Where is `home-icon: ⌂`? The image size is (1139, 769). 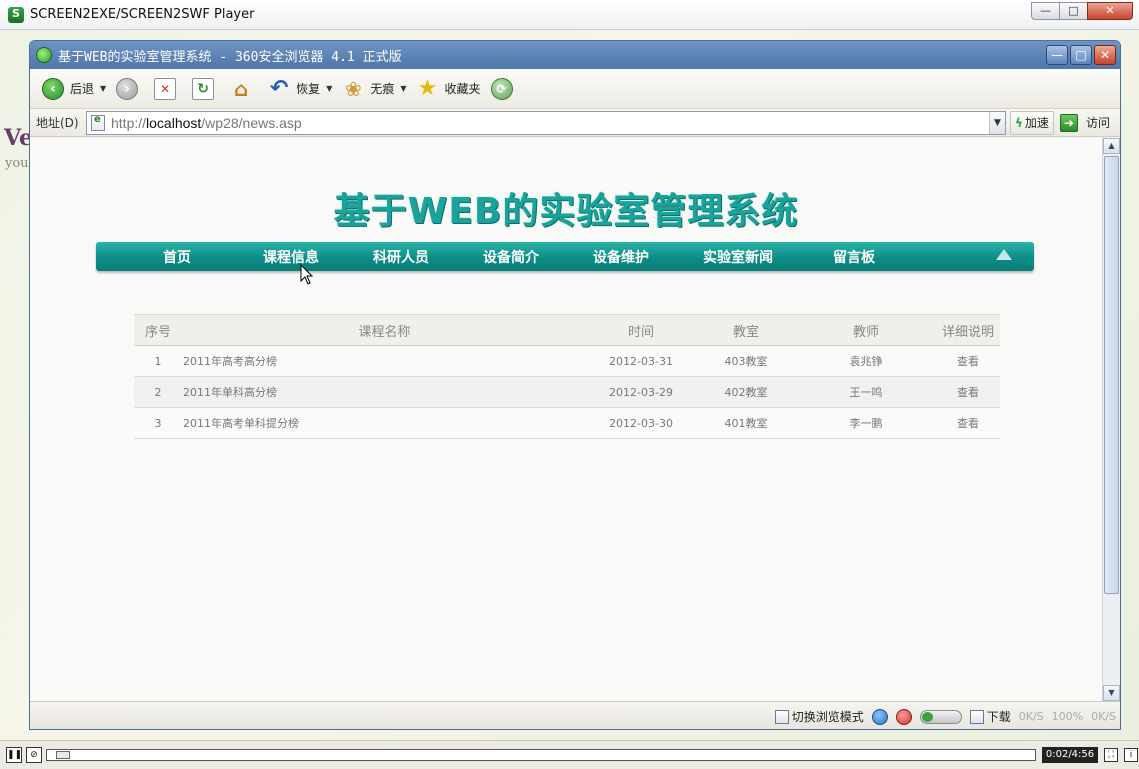 home-icon: ⌂ is located at coordinates (241, 88).